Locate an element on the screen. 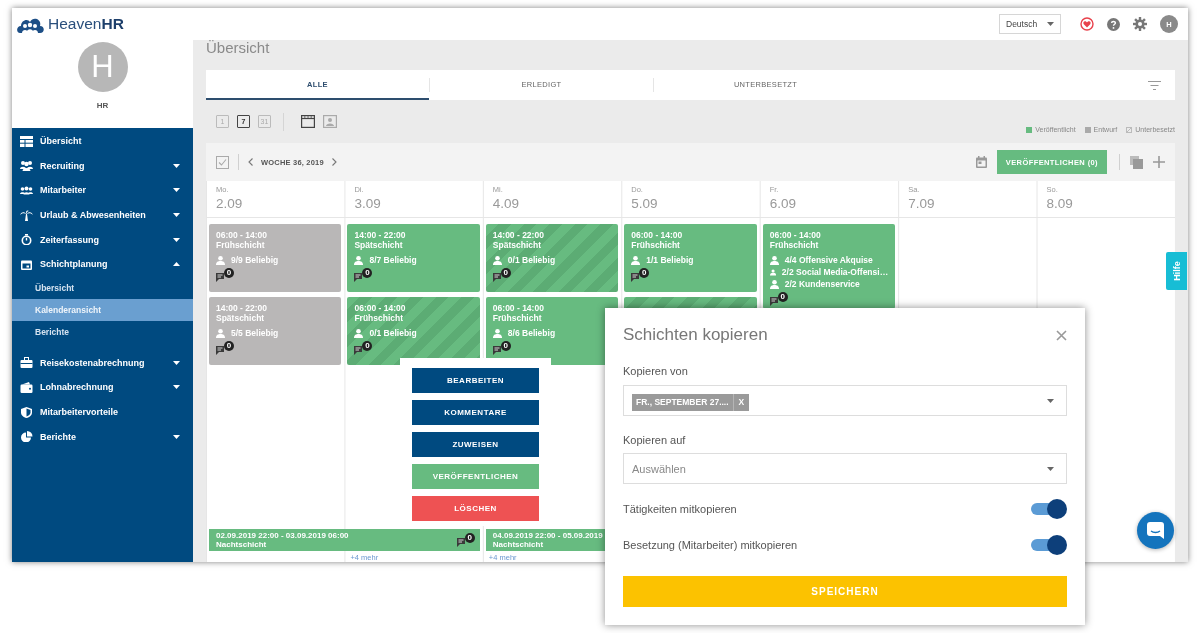  day-date: 4.09 is located at coordinates (506, 203).